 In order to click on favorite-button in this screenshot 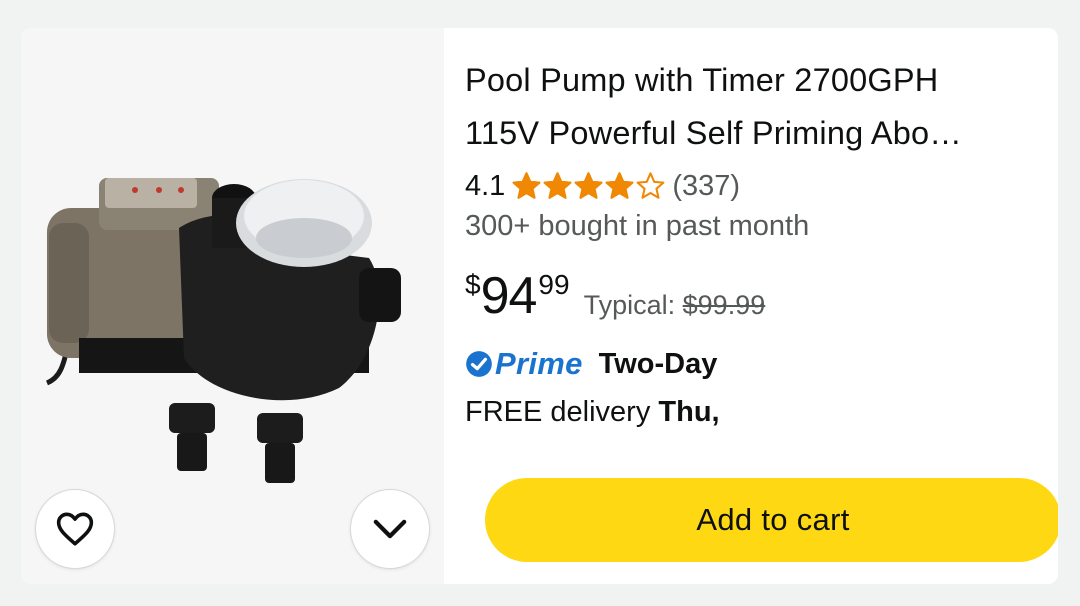, I will do `click(75, 529)`.